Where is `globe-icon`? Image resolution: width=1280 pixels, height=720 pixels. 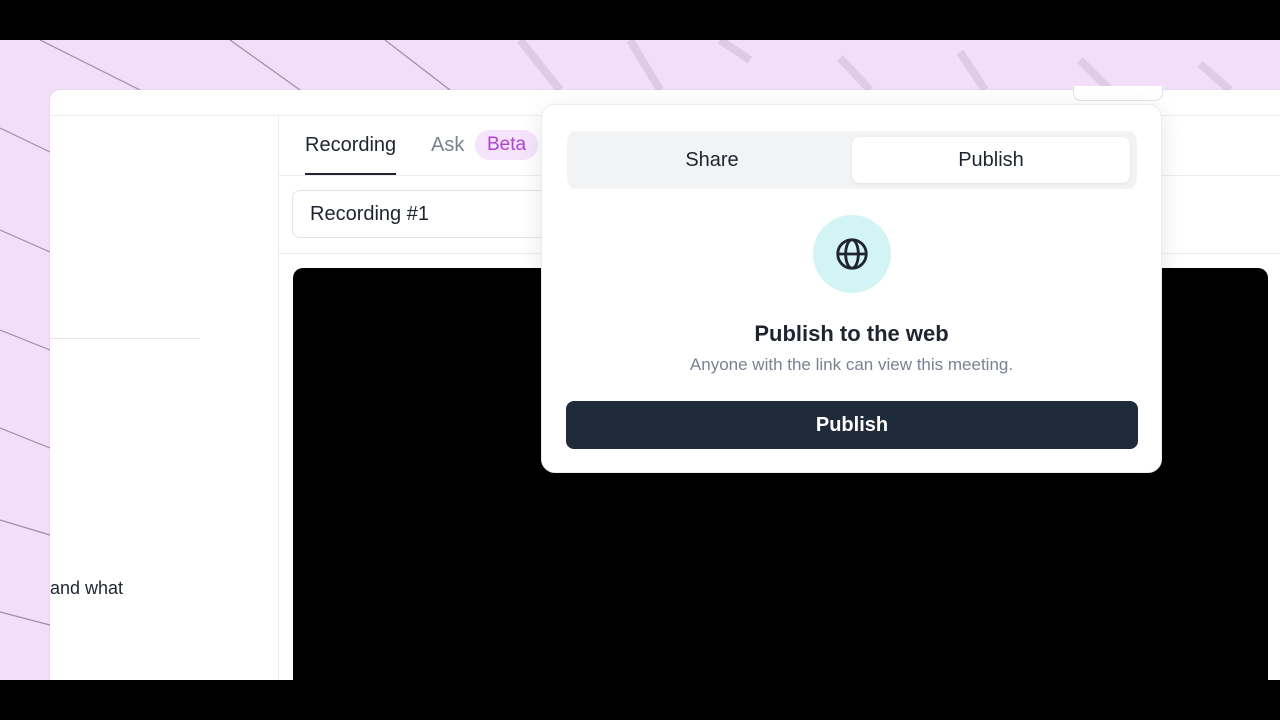
globe-icon is located at coordinates (852, 254).